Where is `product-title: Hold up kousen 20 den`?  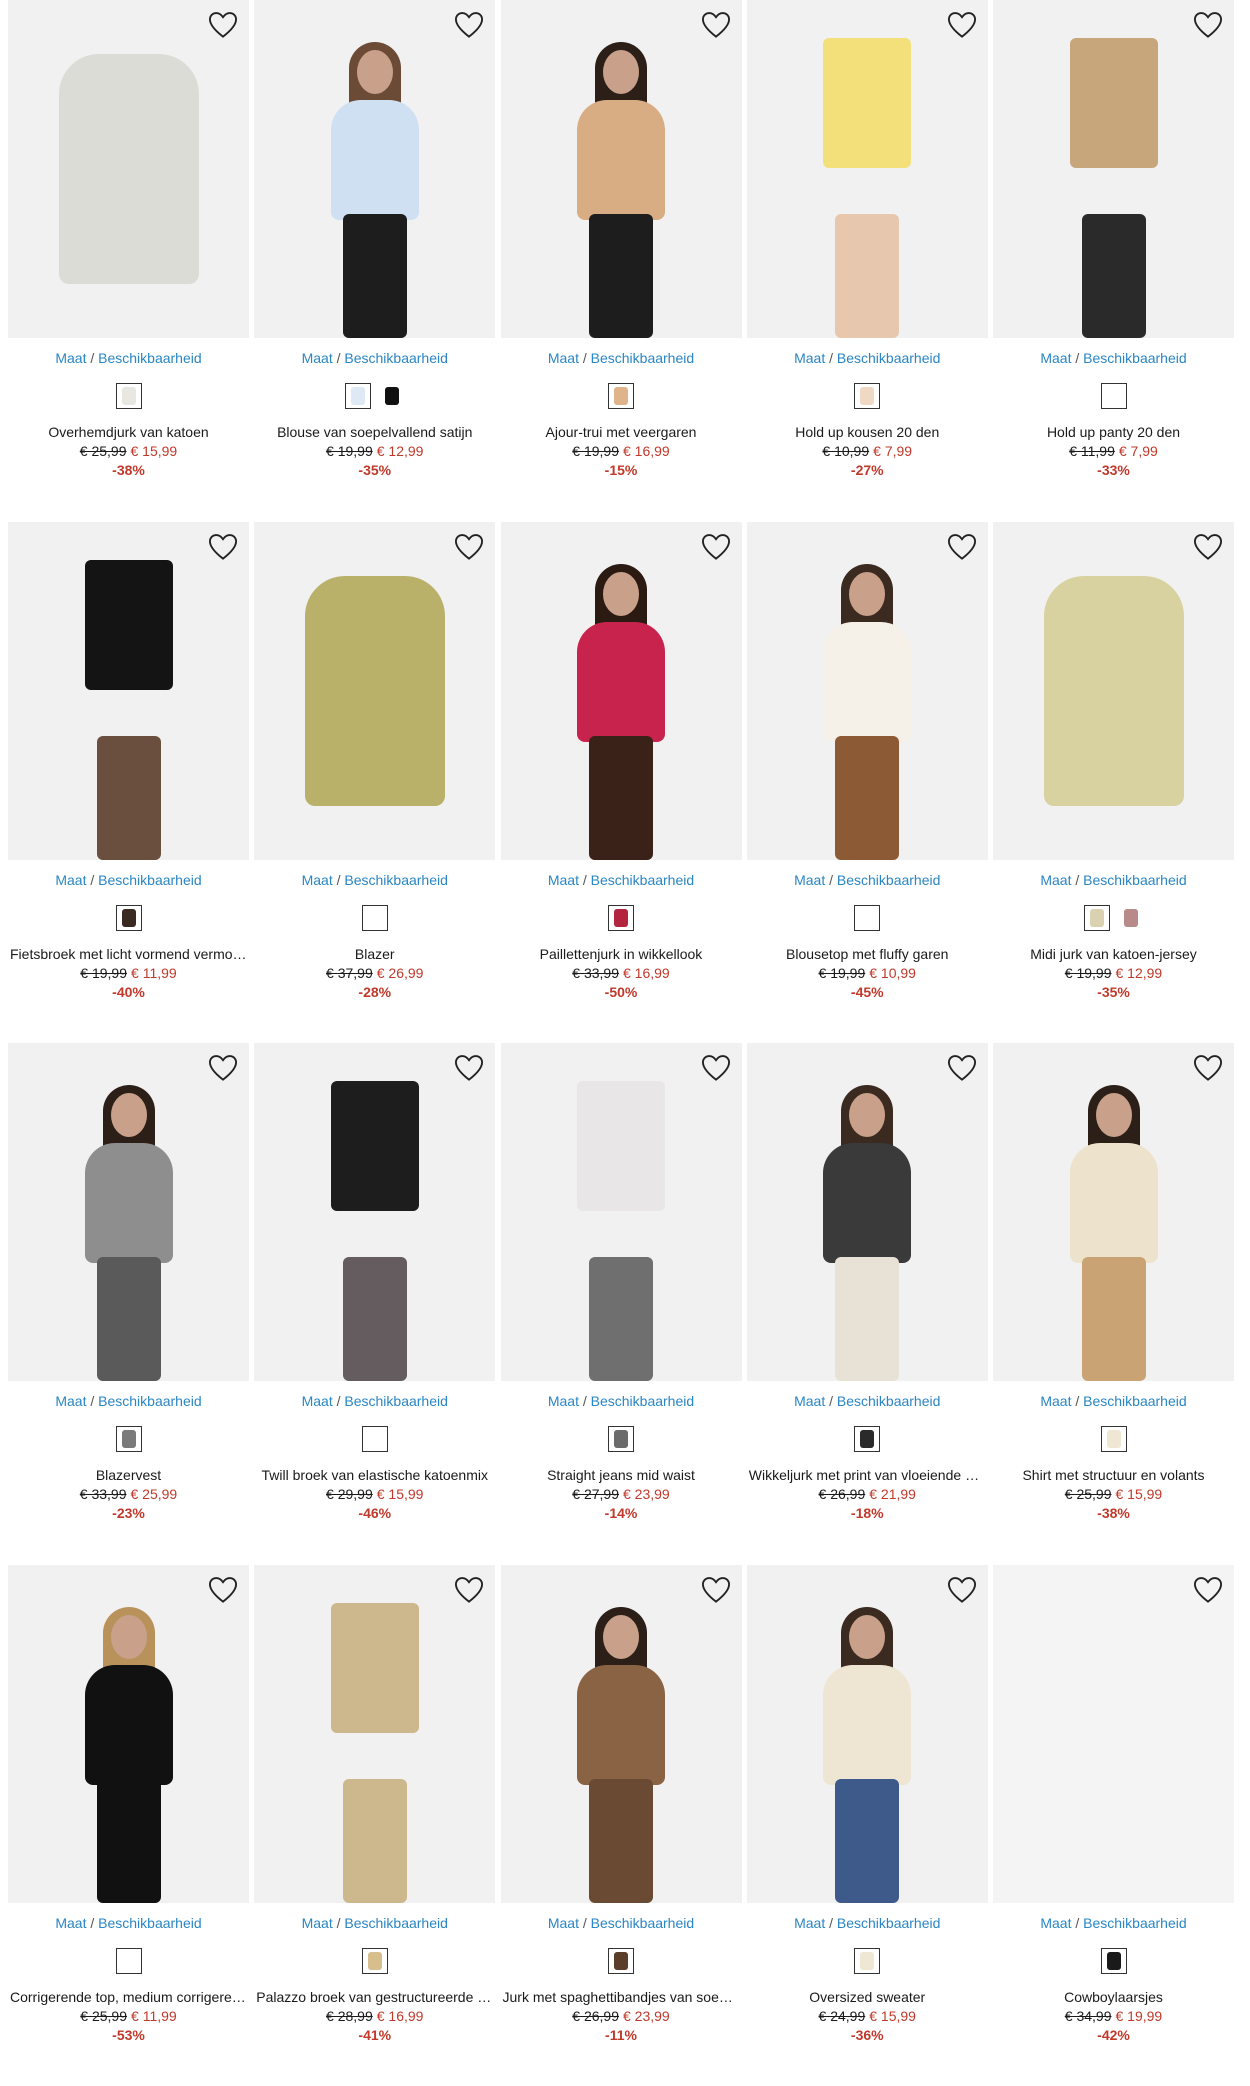 product-title: Hold up kousen 20 den is located at coordinates (867, 432).